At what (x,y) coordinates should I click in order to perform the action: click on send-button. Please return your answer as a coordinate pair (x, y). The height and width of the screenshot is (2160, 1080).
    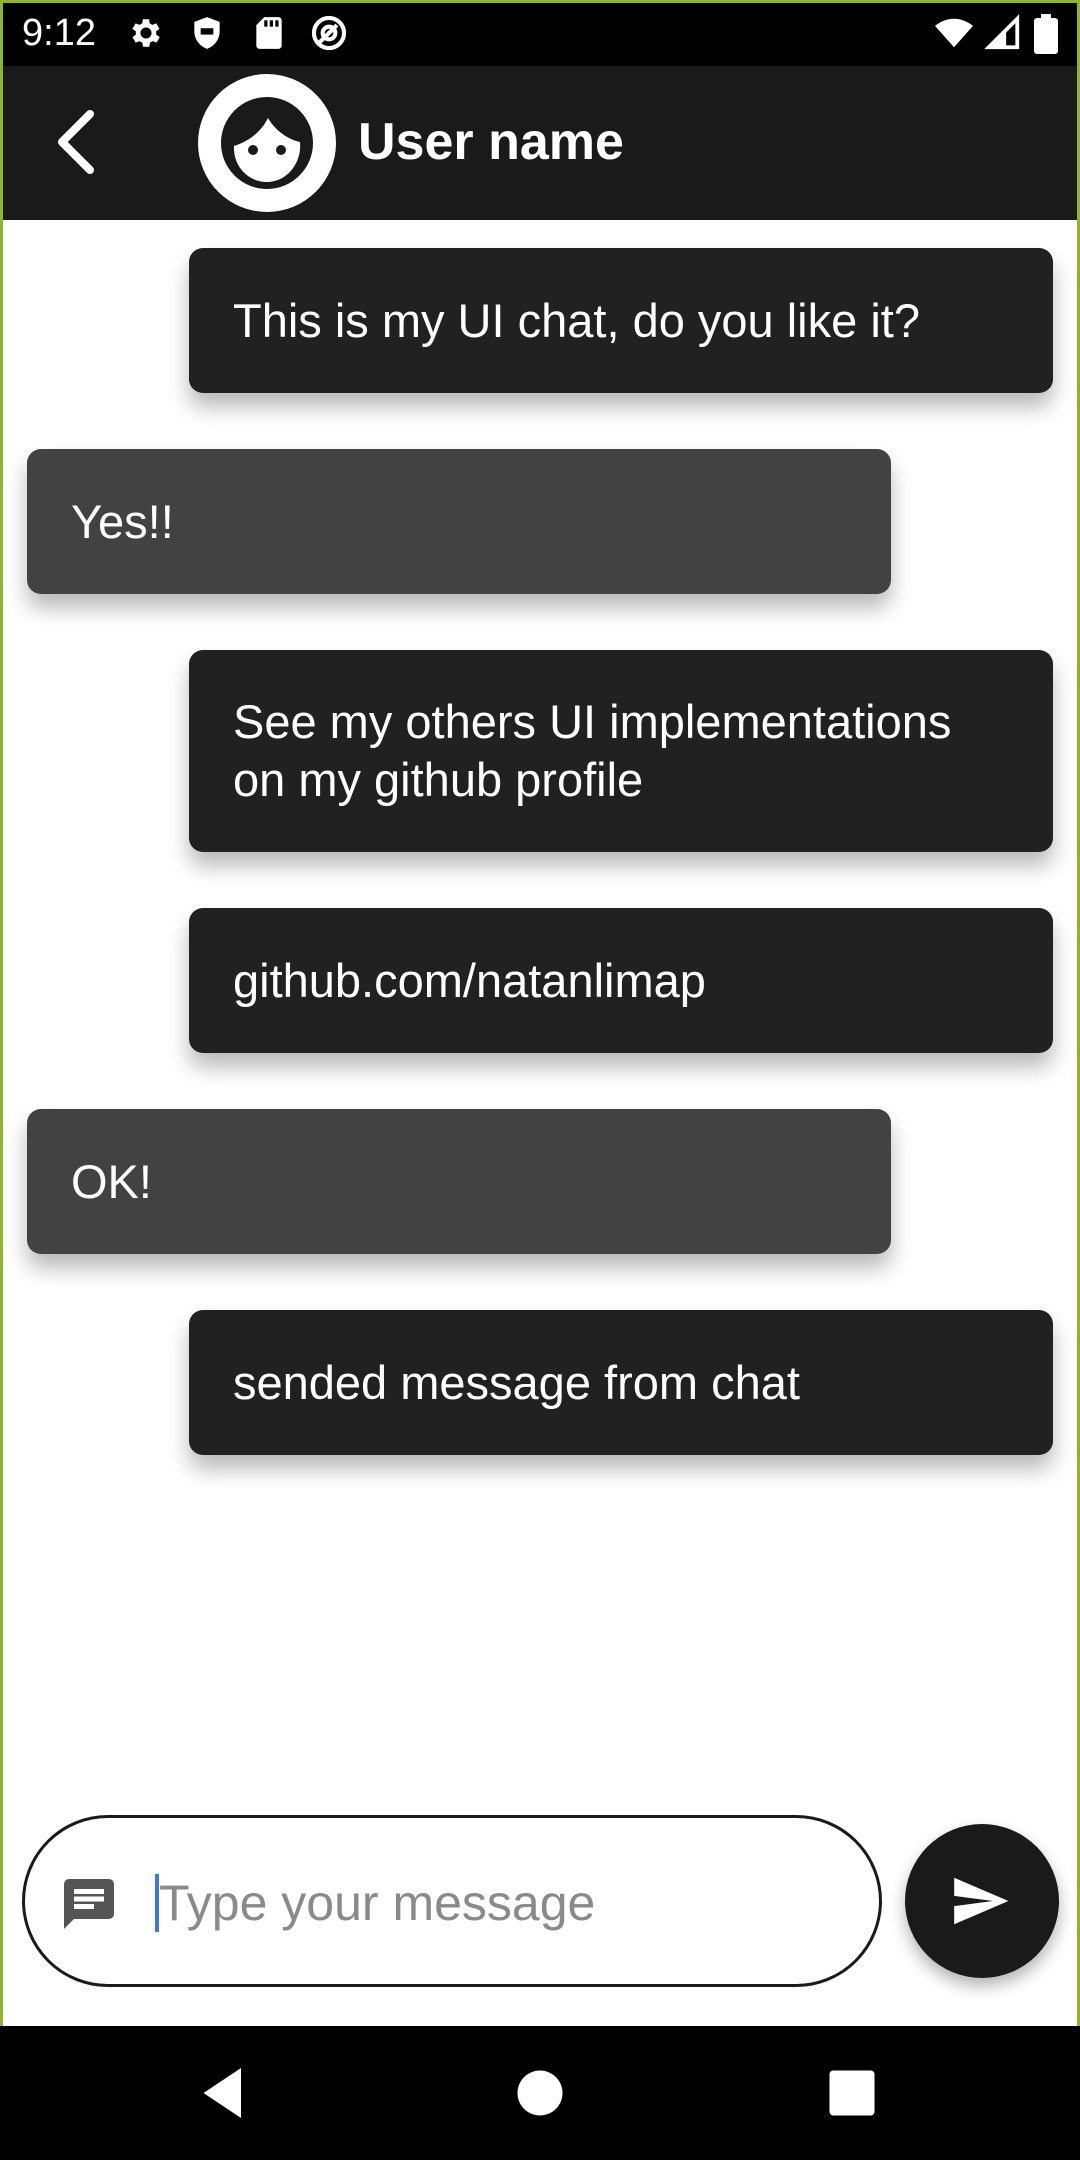
    Looking at the image, I should click on (982, 1901).